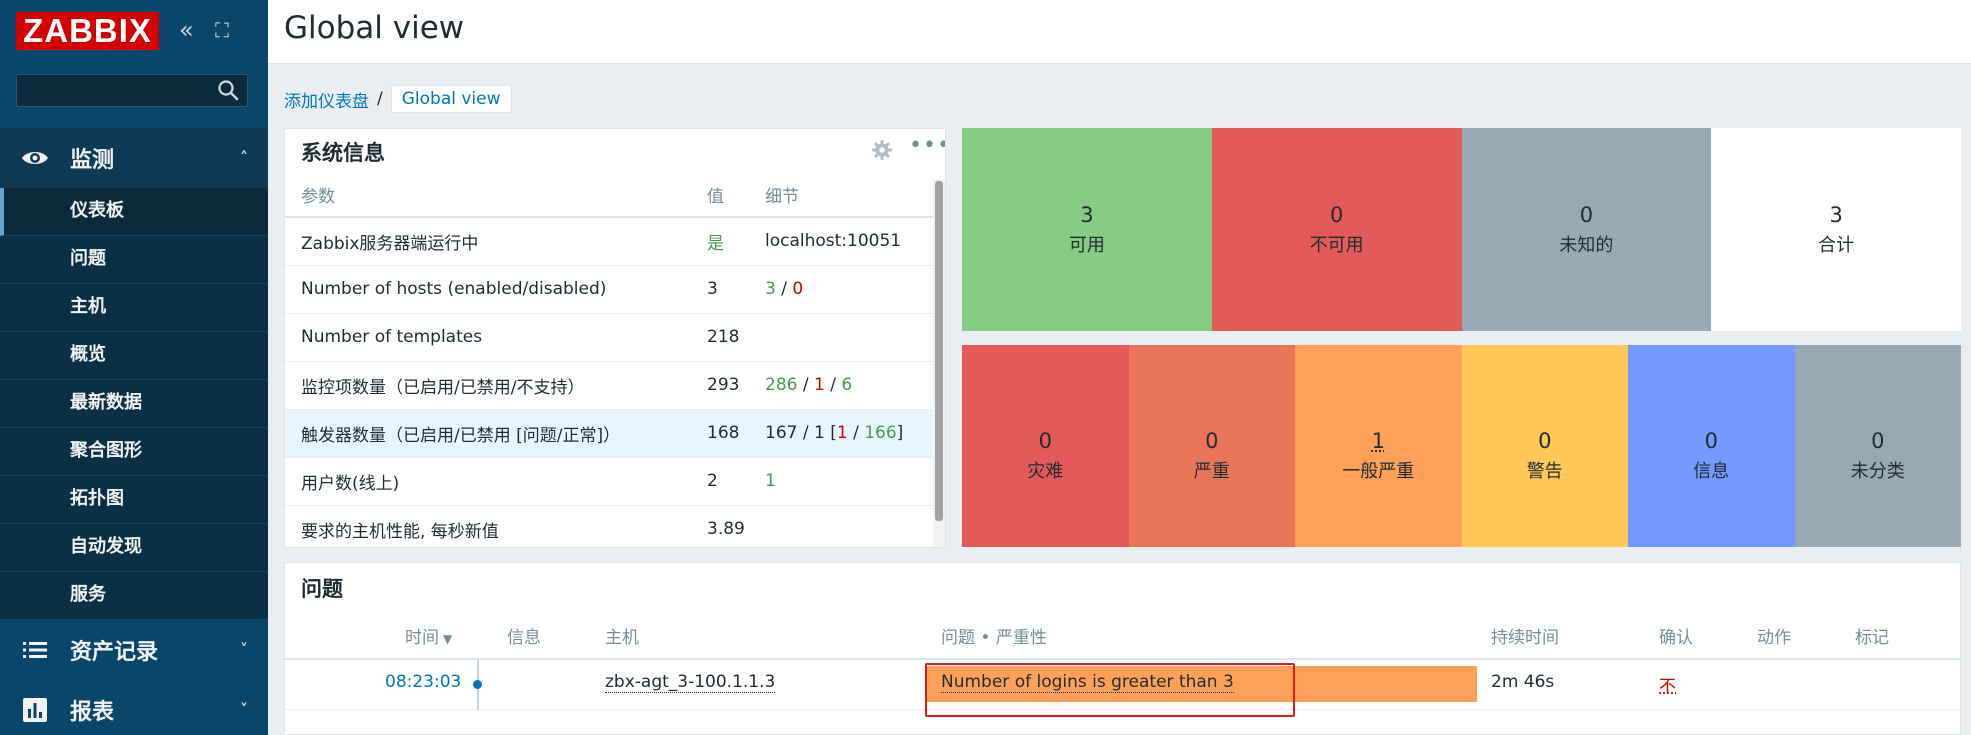  I want to click on menu-item-overview: 概览, so click(134, 356).